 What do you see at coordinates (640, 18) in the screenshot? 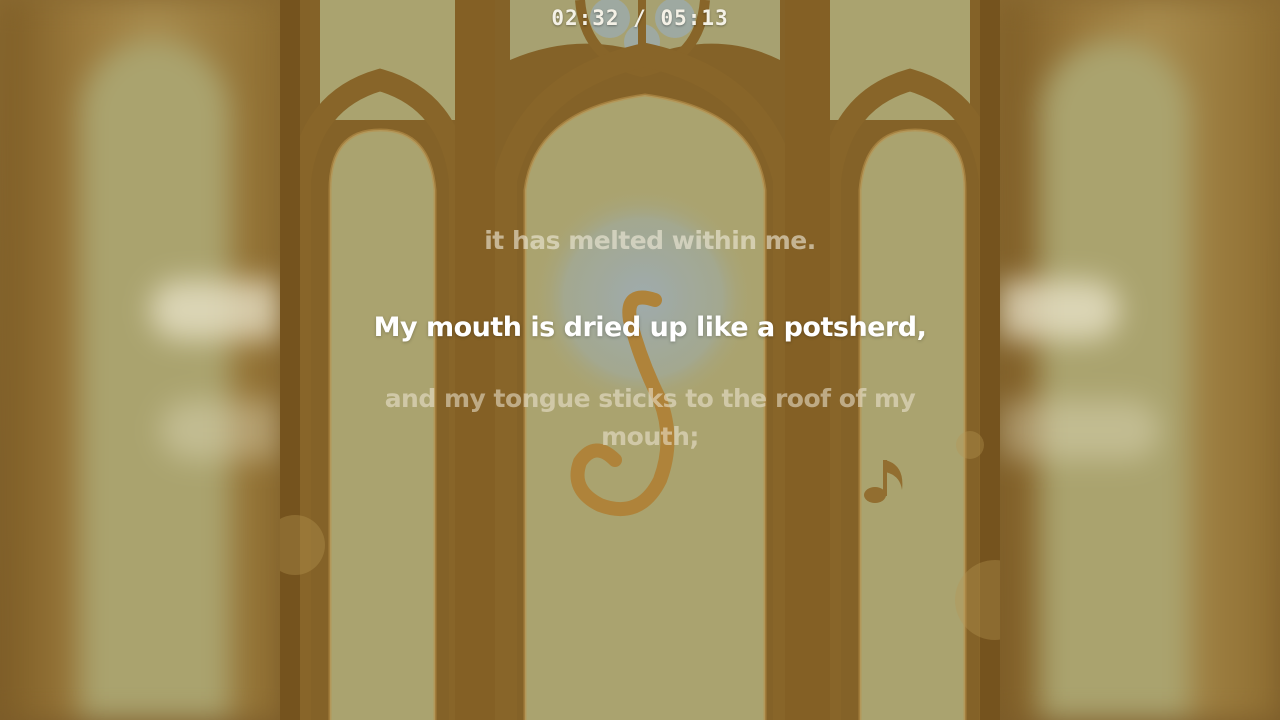
I see `playback-time: 02:32 / 05:13` at bounding box center [640, 18].